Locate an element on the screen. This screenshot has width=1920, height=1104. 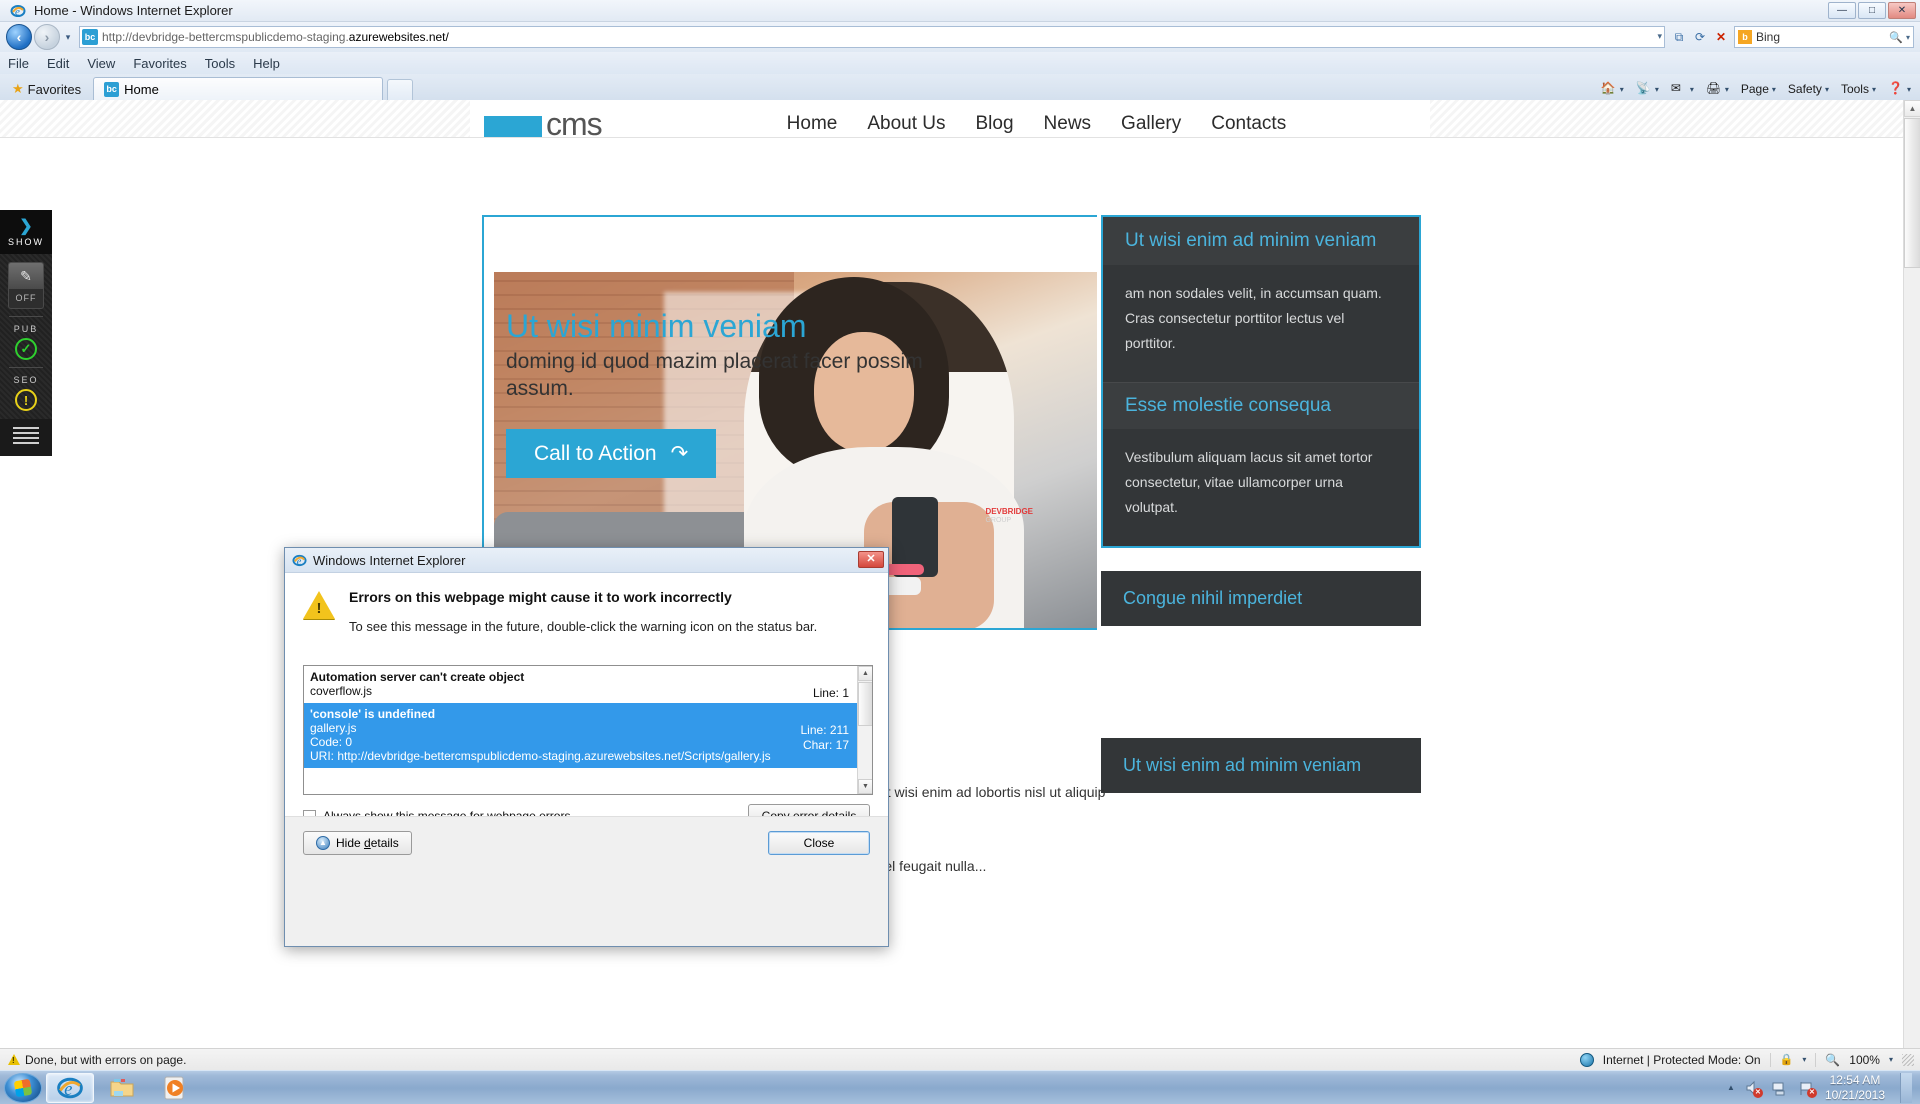
nav-gallery: Gallery is located at coordinates (1151, 124).